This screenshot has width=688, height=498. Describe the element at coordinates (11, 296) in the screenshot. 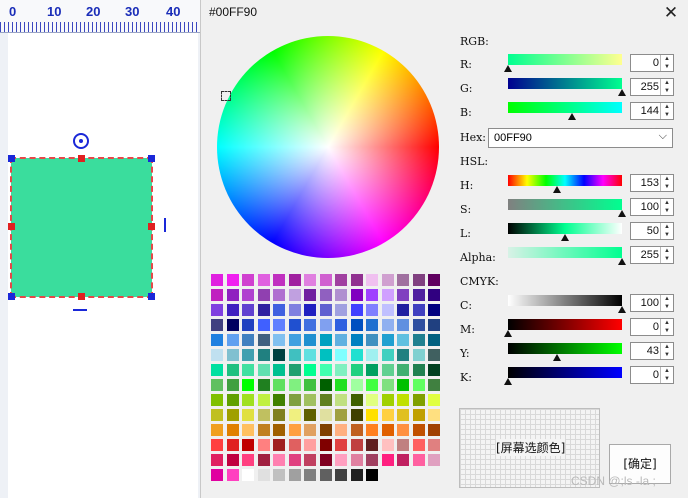

I see `resize-handle-bottom-left` at that location.